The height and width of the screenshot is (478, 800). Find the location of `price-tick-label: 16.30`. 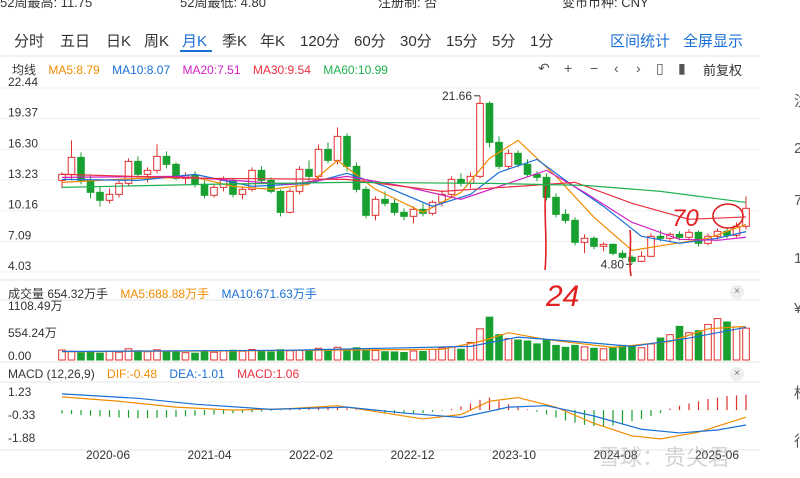

price-tick-label: 16.30 is located at coordinates (23, 143).